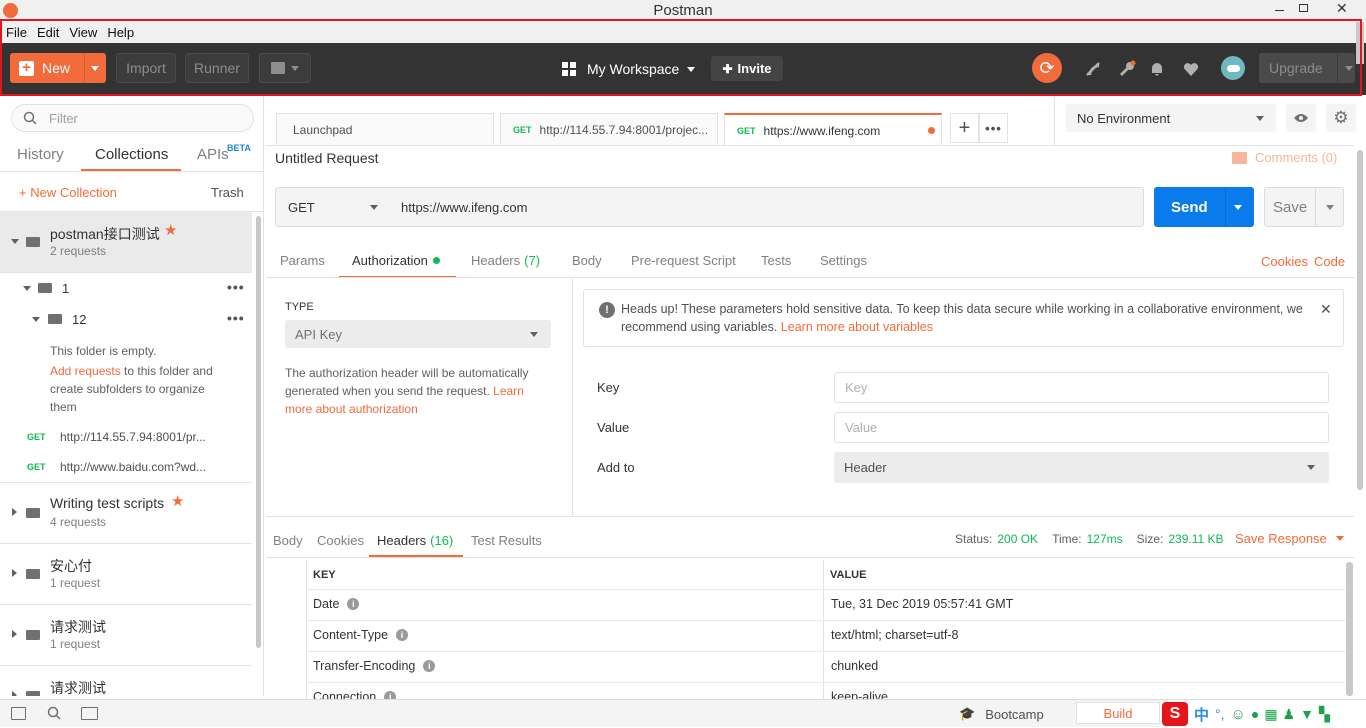  I want to click on auth-type-select: API Key, so click(418, 334).